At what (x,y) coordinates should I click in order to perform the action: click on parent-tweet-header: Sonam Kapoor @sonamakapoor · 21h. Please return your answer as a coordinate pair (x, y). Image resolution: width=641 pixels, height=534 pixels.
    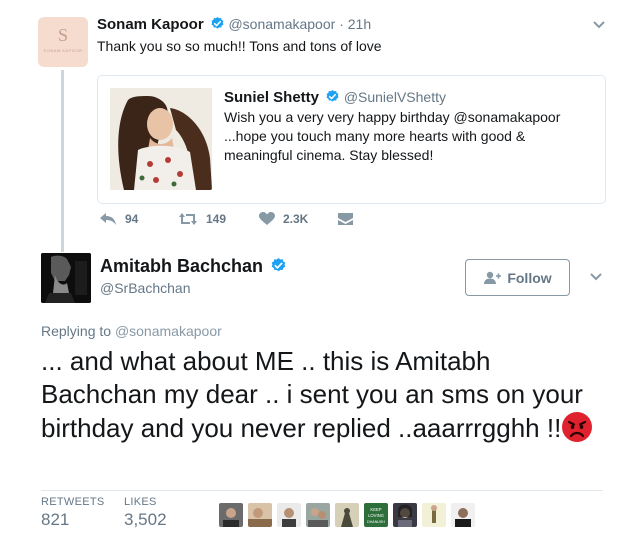
    Looking at the image, I should click on (234, 24).